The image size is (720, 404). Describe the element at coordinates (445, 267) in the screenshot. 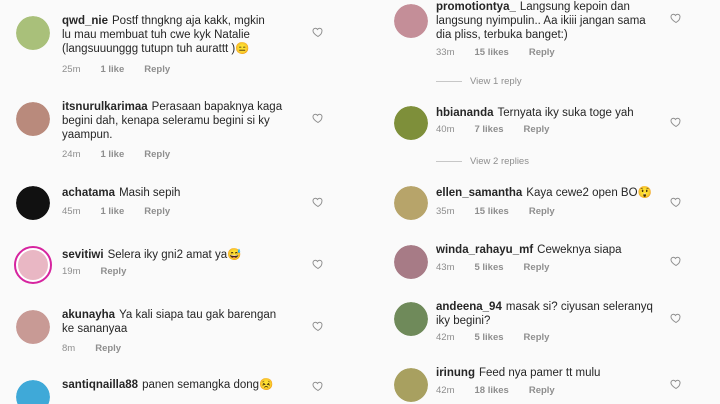

I see `comment-time: 43m` at that location.